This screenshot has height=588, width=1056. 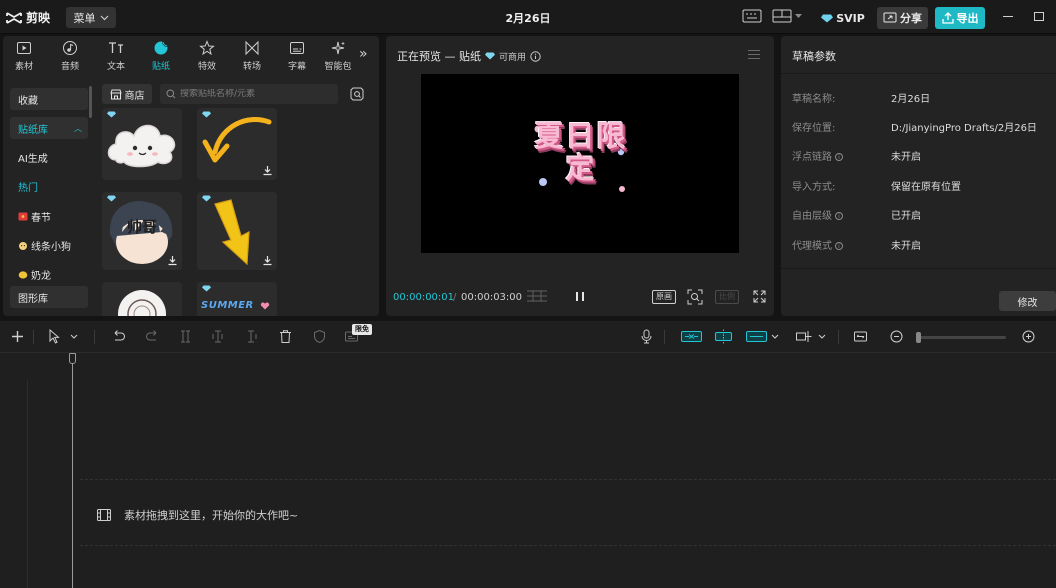 I want to click on more-tabs-icon: », so click(x=363, y=54).